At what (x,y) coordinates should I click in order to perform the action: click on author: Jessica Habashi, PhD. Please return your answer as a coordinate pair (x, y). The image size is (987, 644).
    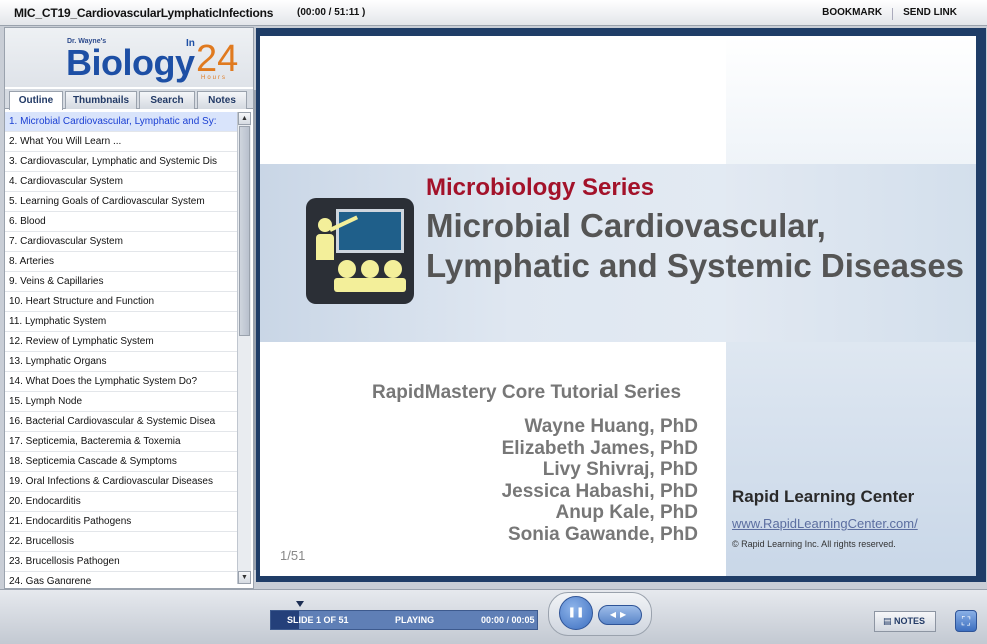
    Looking at the image, I should click on (599, 491).